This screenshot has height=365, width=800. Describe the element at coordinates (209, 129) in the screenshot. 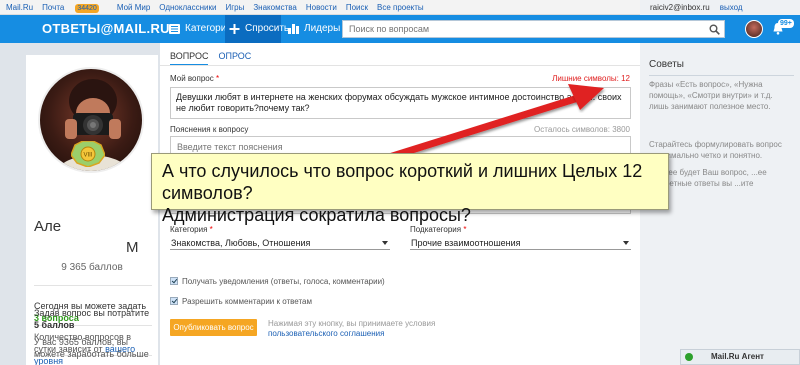

I see `explanation-label: Пояснения к вопросу` at that location.